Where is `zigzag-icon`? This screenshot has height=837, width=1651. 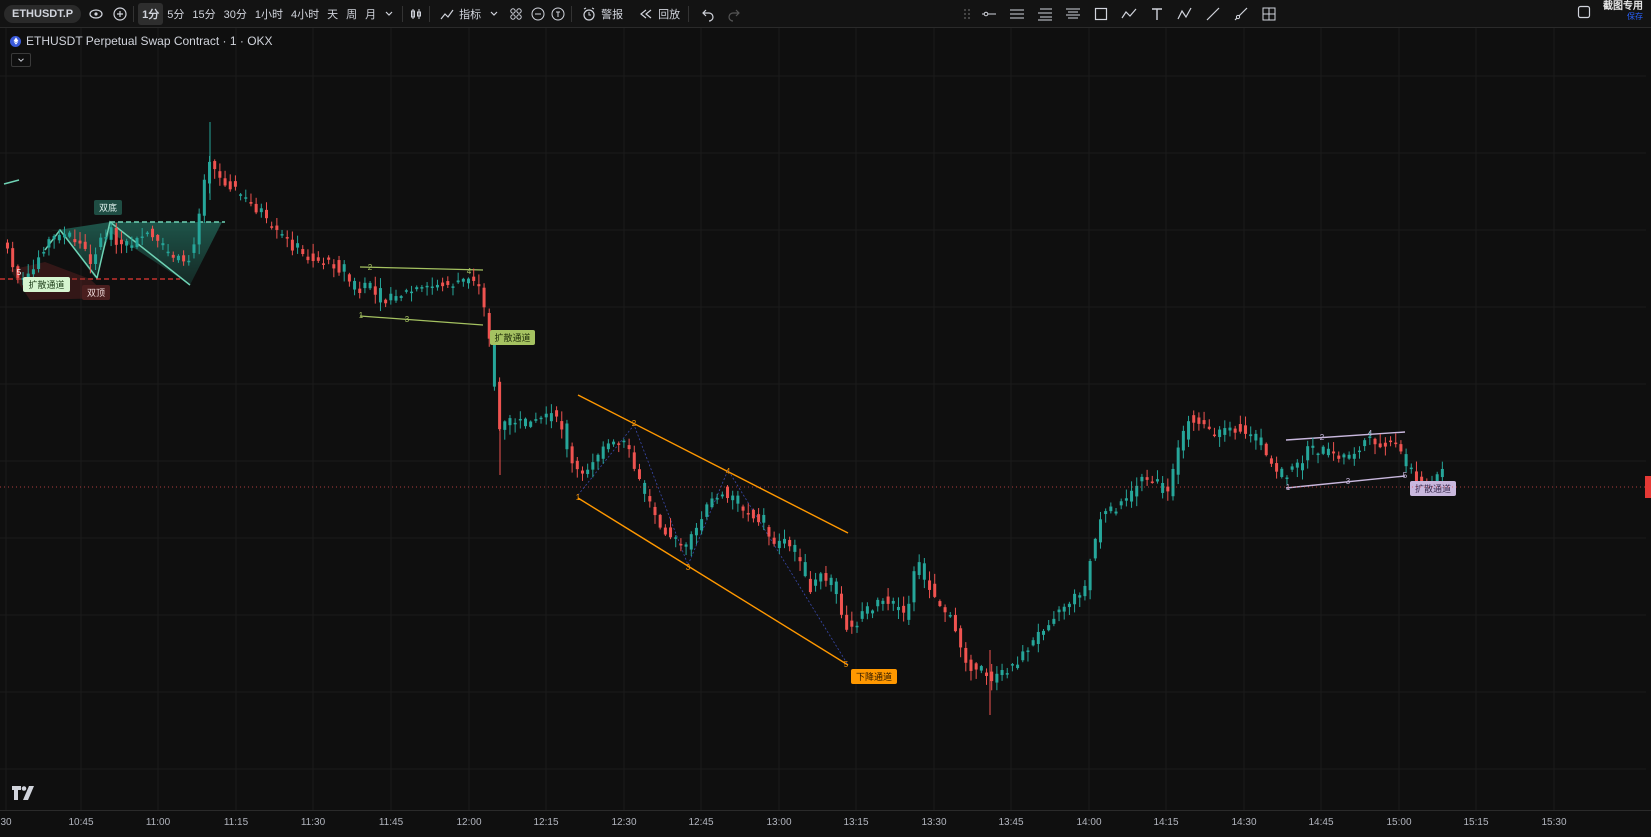
zigzag-icon is located at coordinates (1129, 14).